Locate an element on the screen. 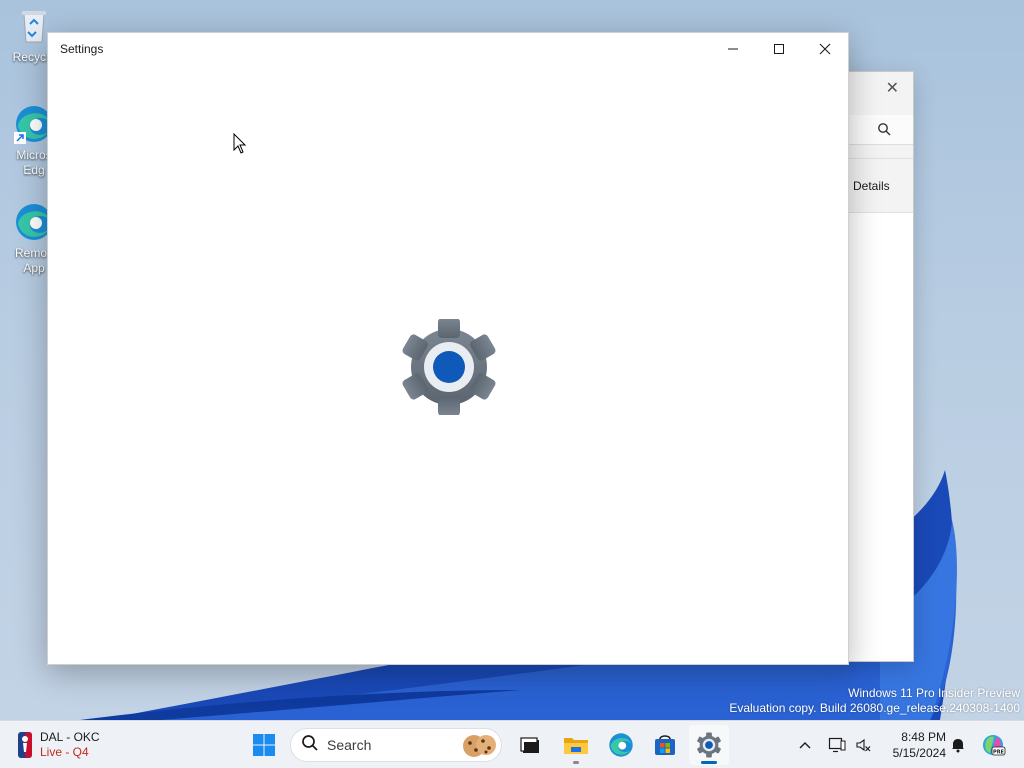 This screenshot has width=1024, height=768. svg-text: PRE is located at coordinates (999, 752).